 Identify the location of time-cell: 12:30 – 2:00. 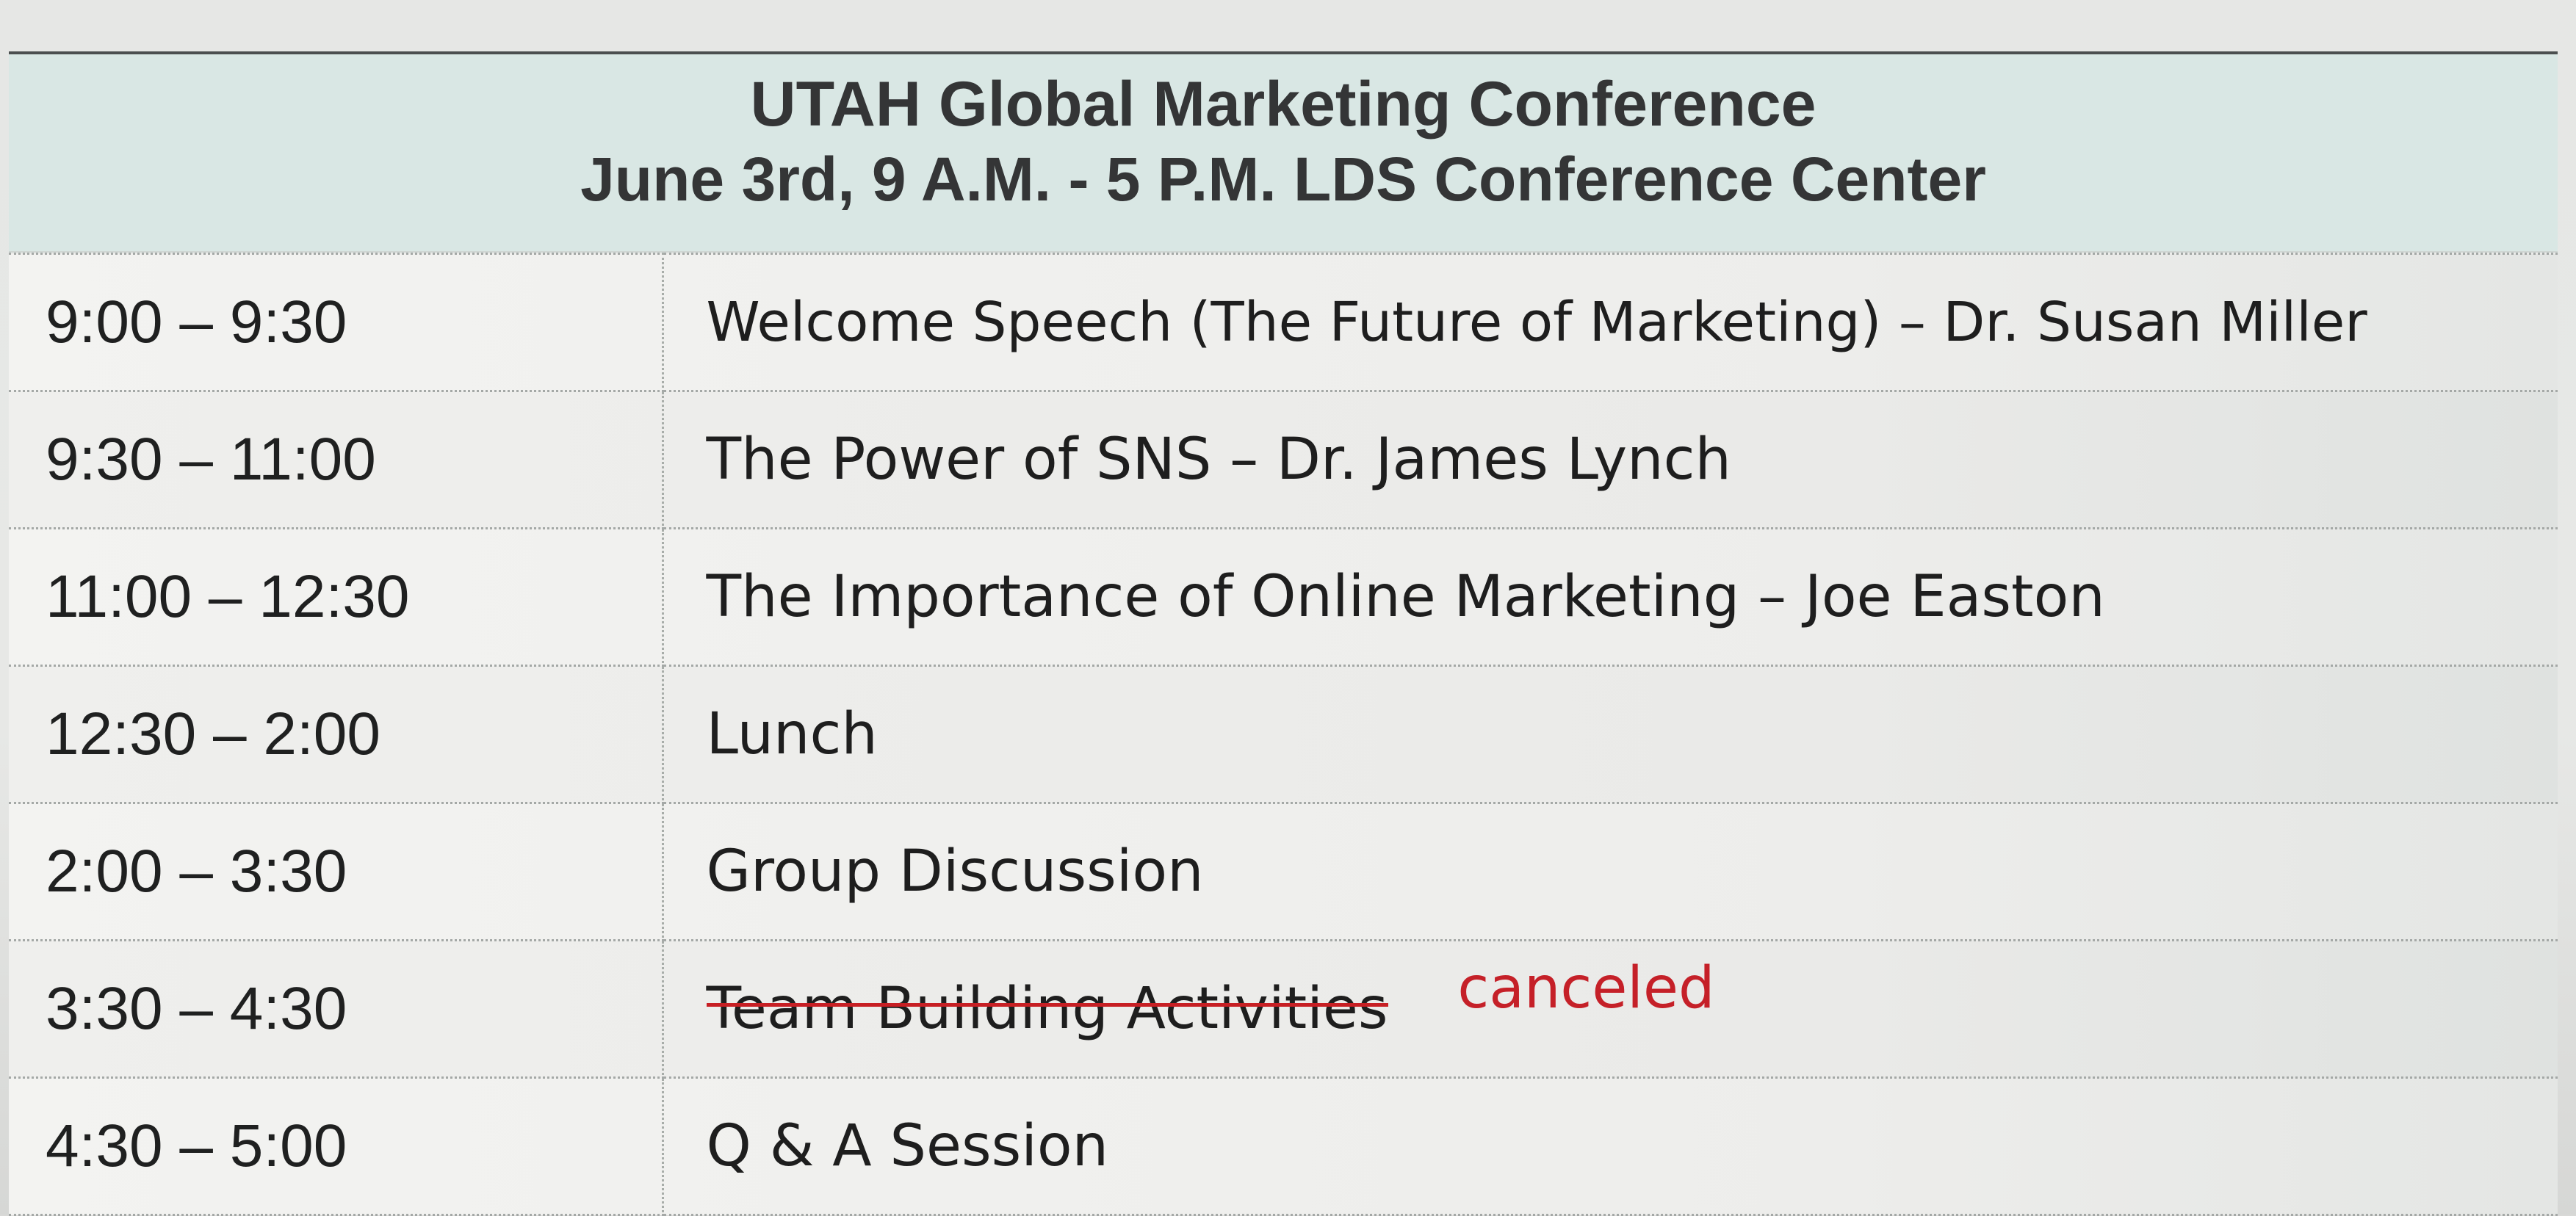
(336, 734).